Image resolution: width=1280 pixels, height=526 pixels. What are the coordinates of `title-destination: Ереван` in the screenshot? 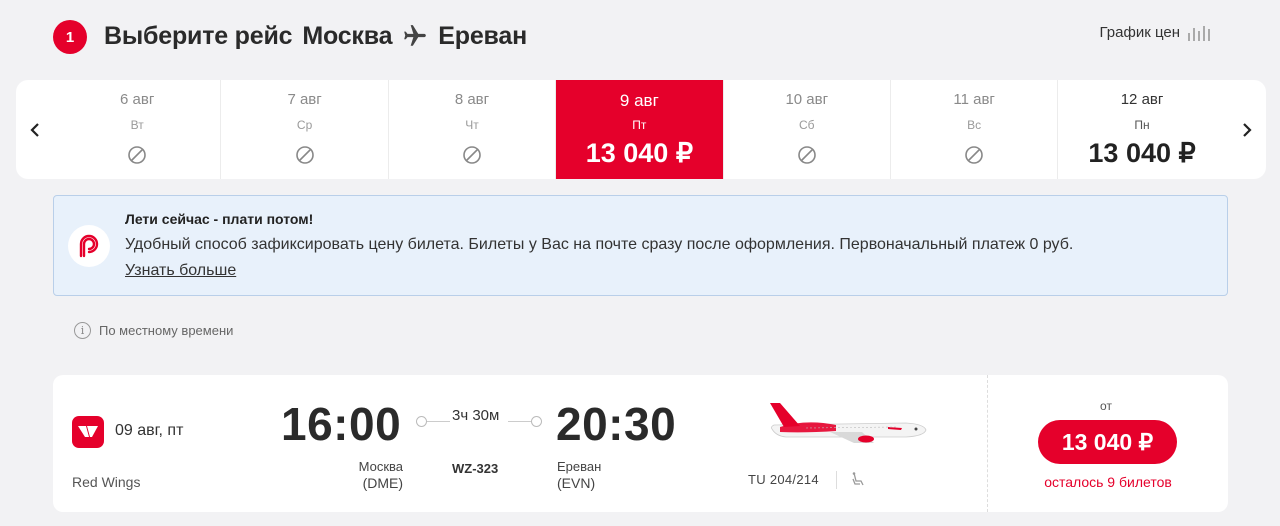 It's located at (482, 35).